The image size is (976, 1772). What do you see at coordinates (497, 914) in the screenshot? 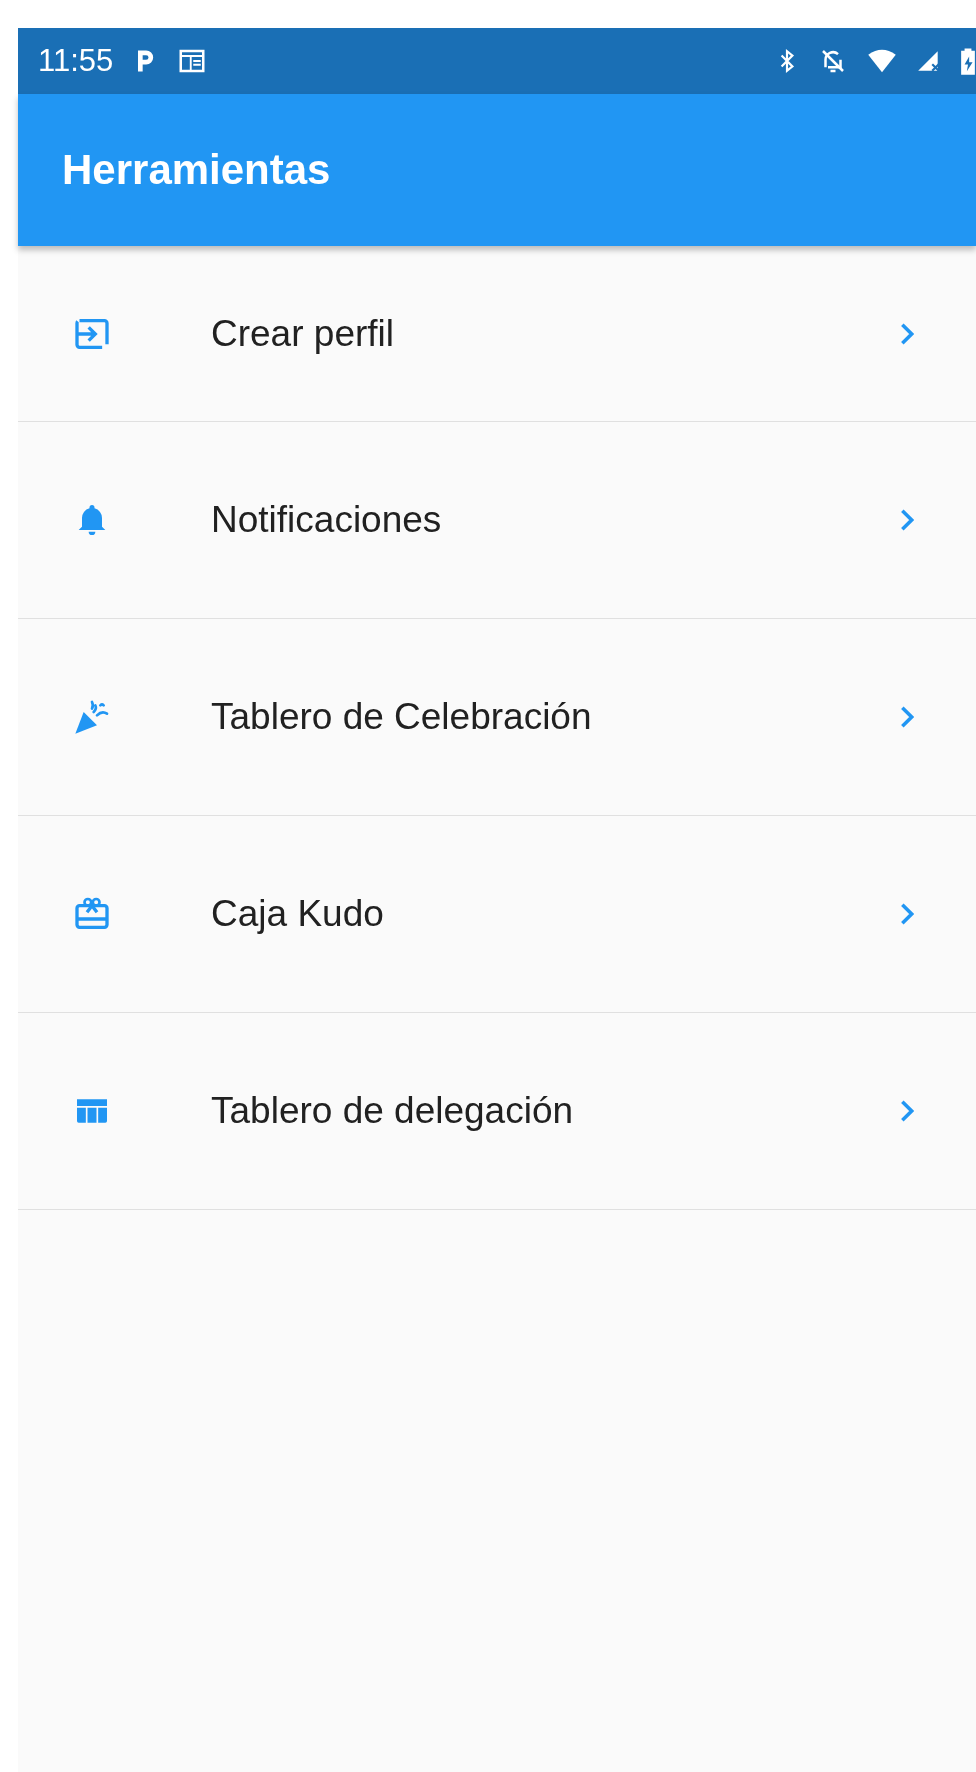
I see `list-item: Caja Kudo` at bounding box center [497, 914].